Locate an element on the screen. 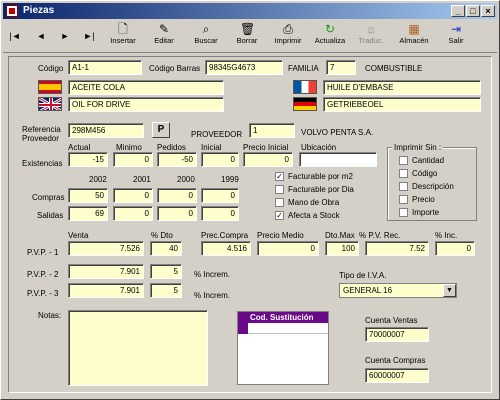  compras-label: Compras is located at coordinates (48, 197).